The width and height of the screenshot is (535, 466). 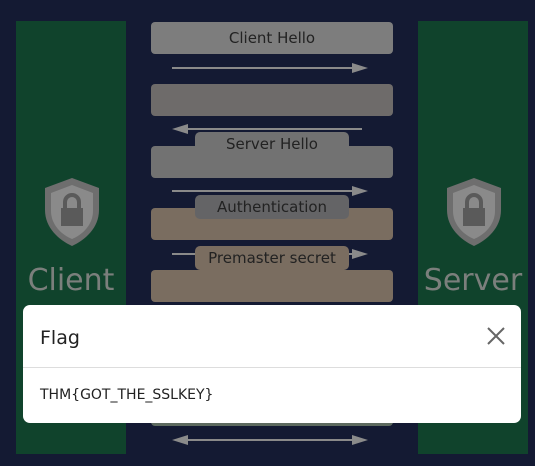 I want to click on client-label: Client, so click(x=71, y=280).